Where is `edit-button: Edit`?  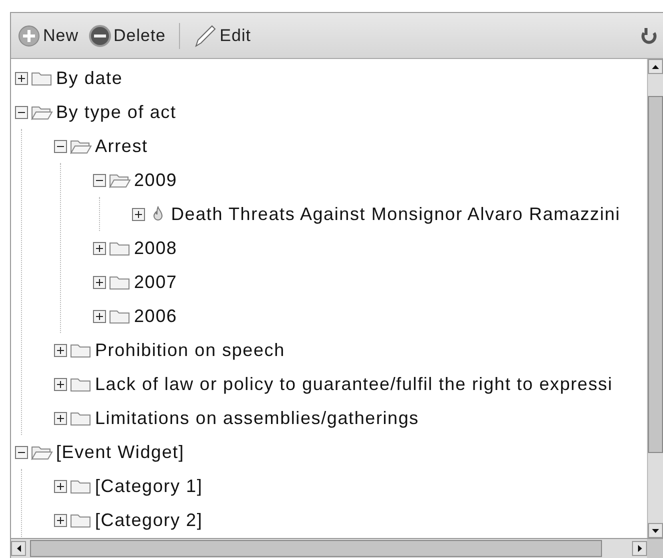
edit-button: Edit is located at coordinates (222, 36).